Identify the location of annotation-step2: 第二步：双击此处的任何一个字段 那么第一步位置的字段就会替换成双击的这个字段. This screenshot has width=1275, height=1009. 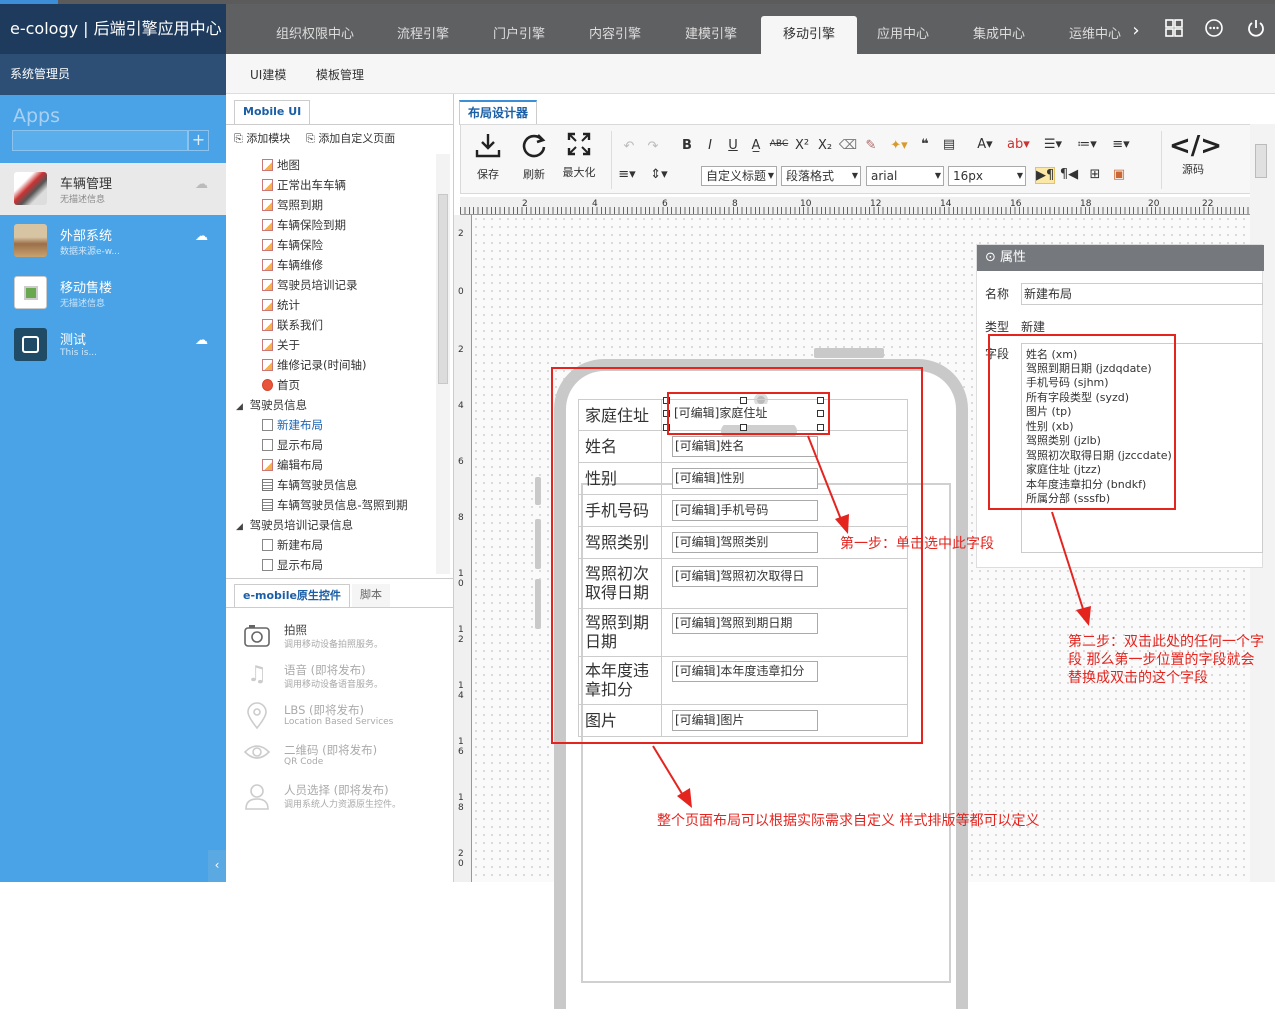
(1166, 660).